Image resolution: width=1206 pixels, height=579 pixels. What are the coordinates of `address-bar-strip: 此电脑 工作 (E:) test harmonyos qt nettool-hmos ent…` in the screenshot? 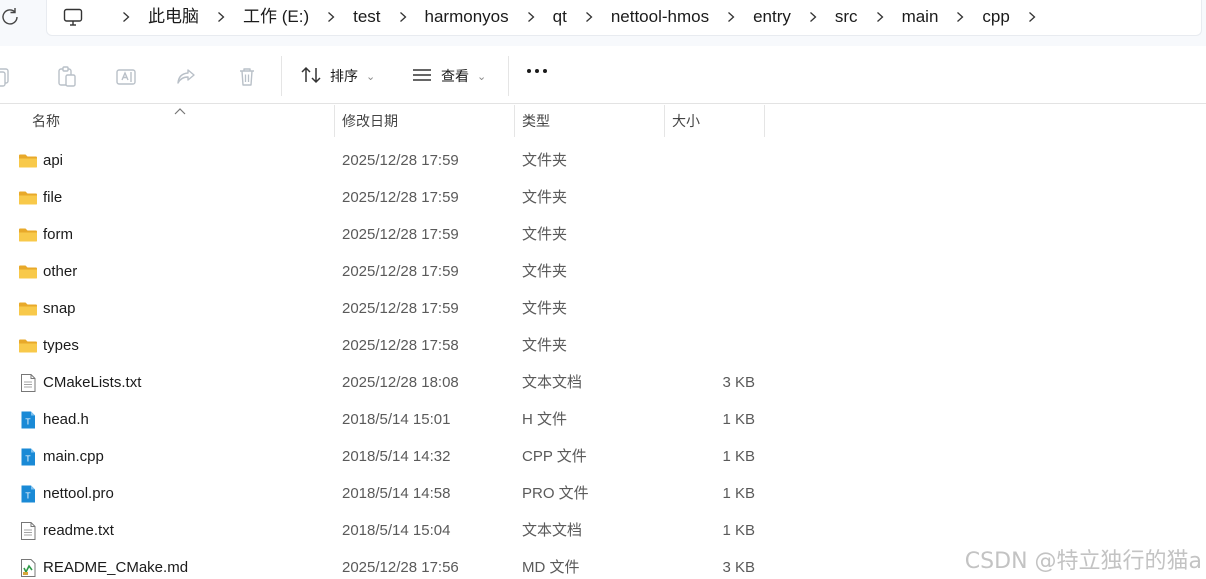 It's located at (603, 23).